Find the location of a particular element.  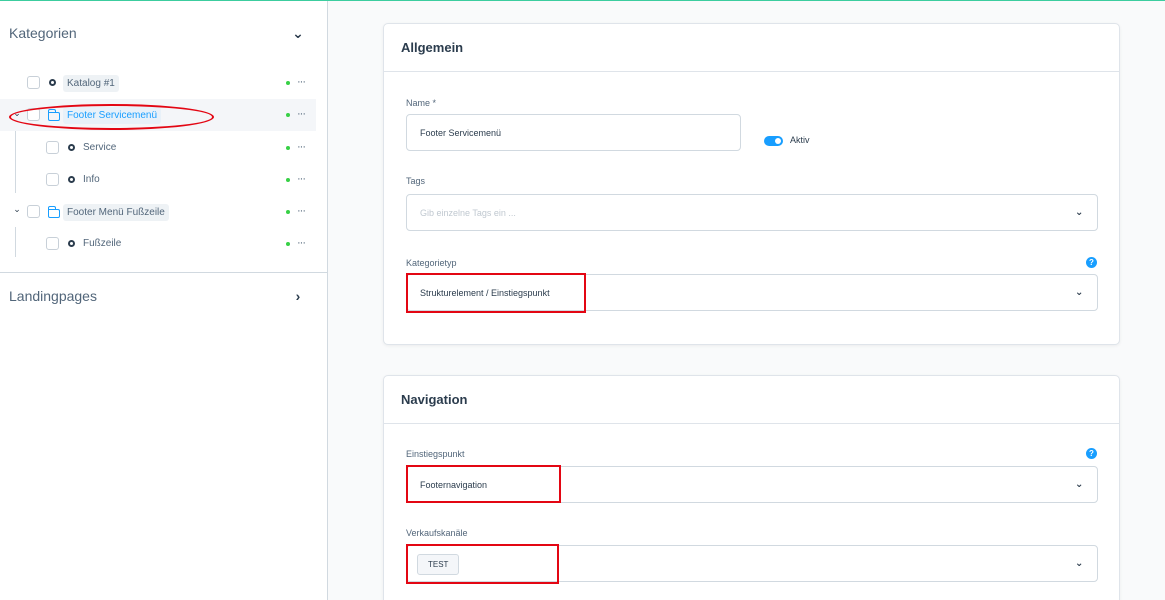

tree-item-katalog: Katalog #1 ··· is located at coordinates (158, 83).